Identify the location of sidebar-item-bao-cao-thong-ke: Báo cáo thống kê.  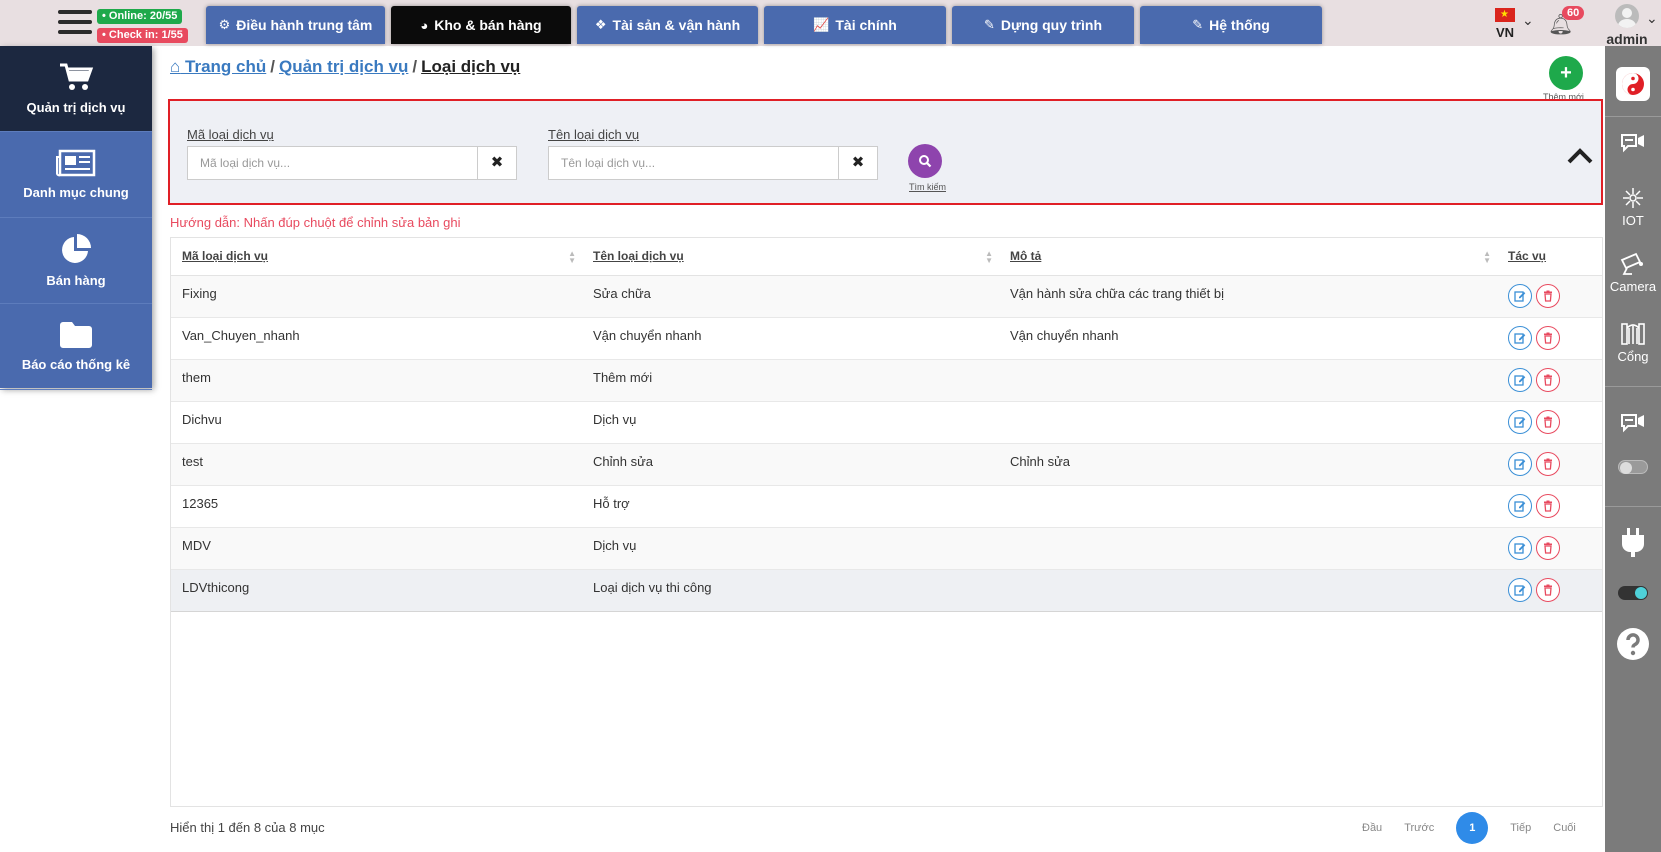
(76, 347).